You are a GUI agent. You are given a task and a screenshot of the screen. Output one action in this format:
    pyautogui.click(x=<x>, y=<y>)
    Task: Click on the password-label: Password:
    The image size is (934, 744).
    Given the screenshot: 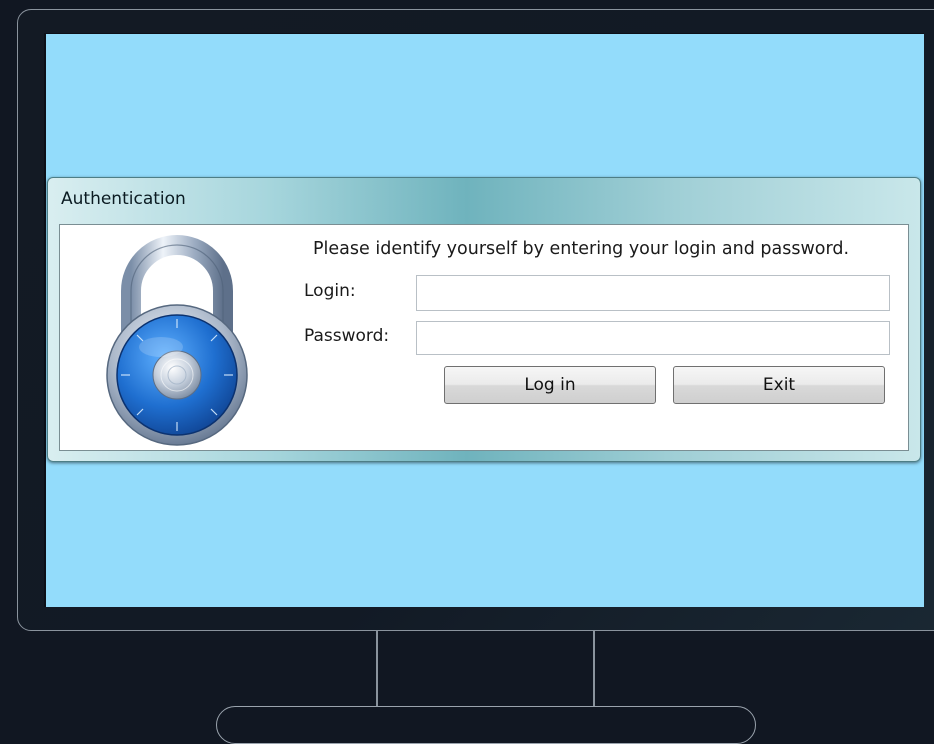 What is the action you would take?
    pyautogui.click(x=347, y=336)
    